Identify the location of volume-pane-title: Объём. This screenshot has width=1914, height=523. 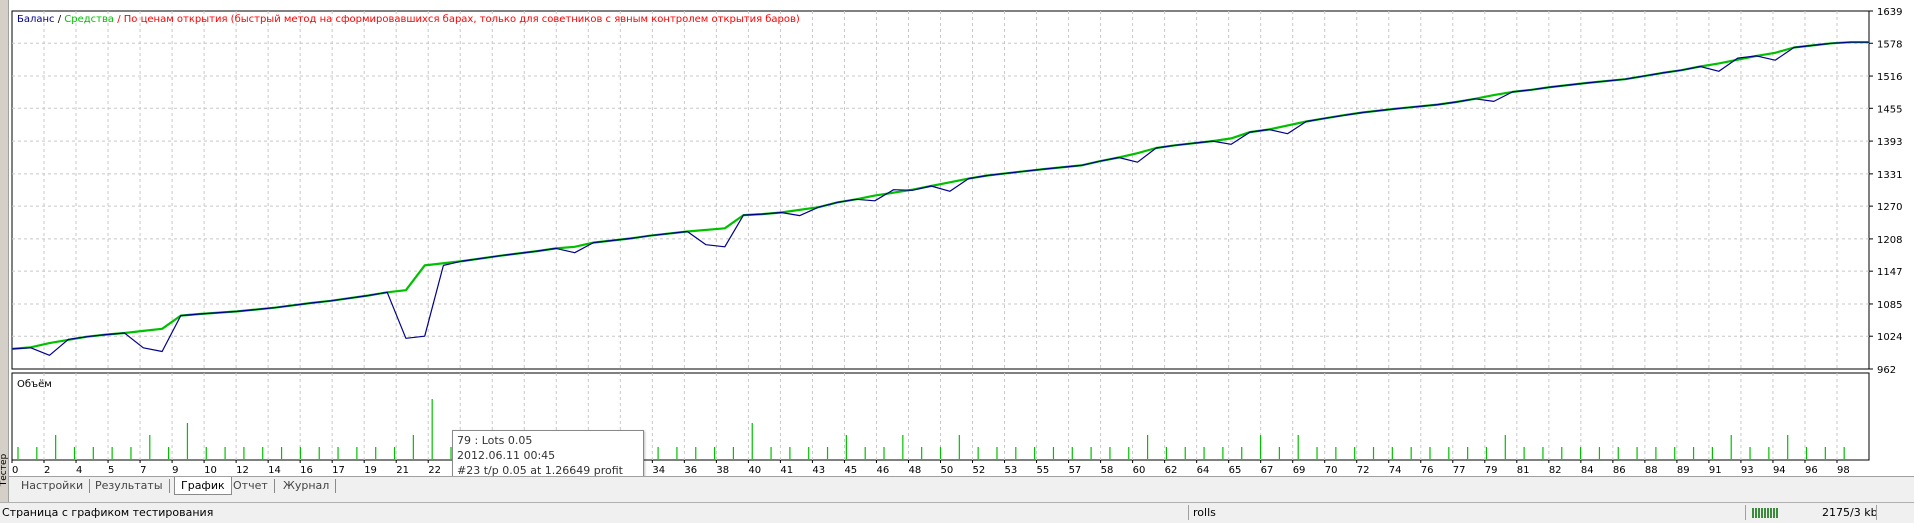
(34, 384).